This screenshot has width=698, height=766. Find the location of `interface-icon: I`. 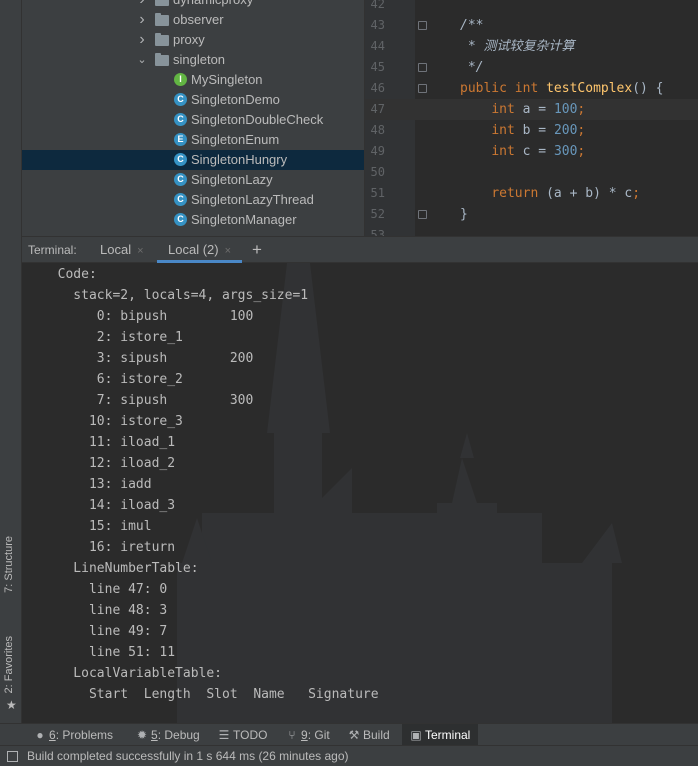

interface-icon: I is located at coordinates (180, 79).